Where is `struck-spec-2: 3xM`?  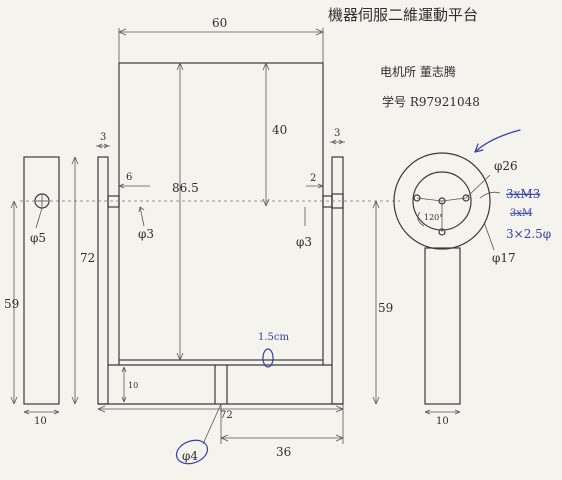
struck-spec-2: 3xM is located at coordinates (521, 213).